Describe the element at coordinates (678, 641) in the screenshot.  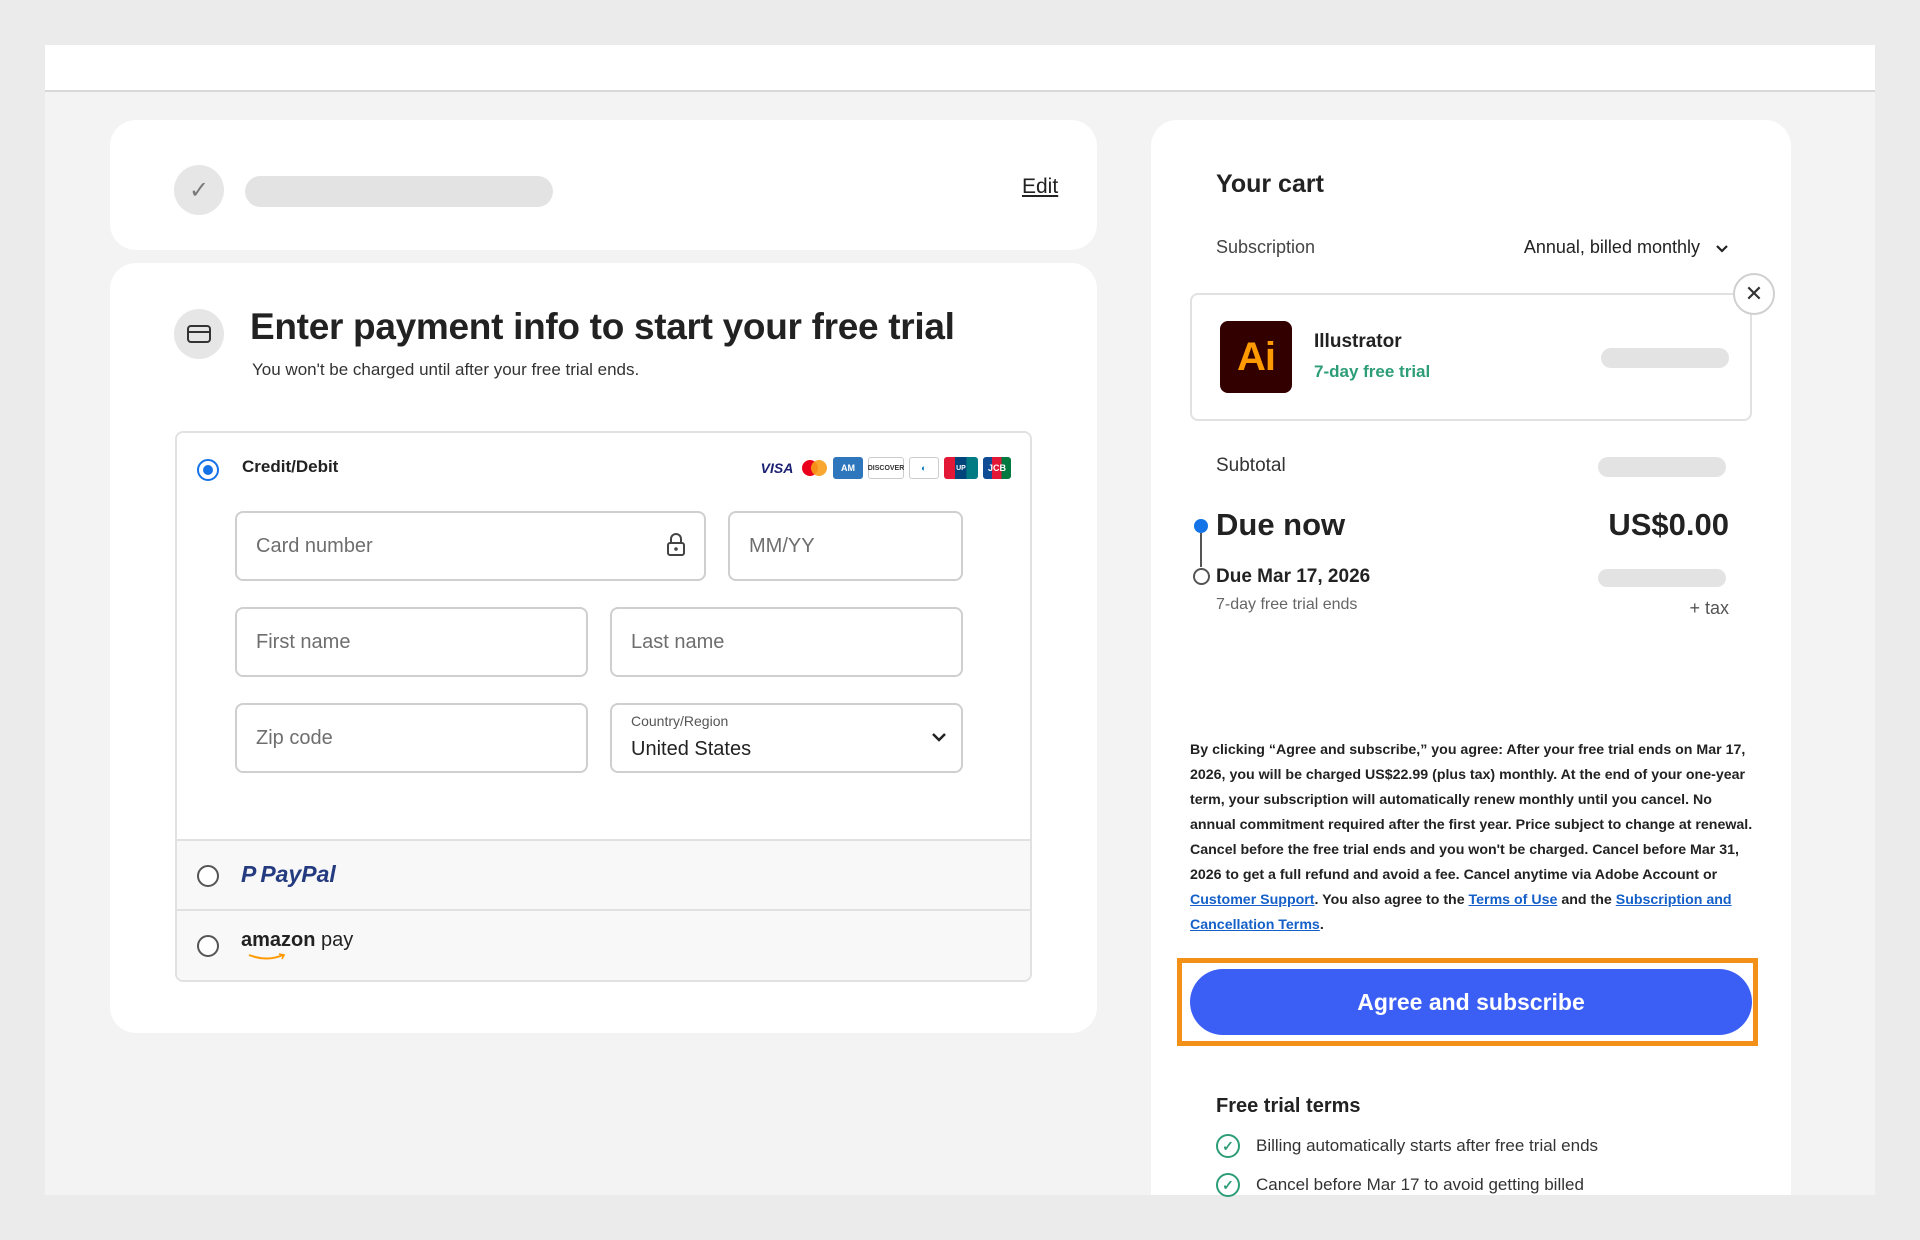
I see `last-name-placeholder: Last name` at that location.